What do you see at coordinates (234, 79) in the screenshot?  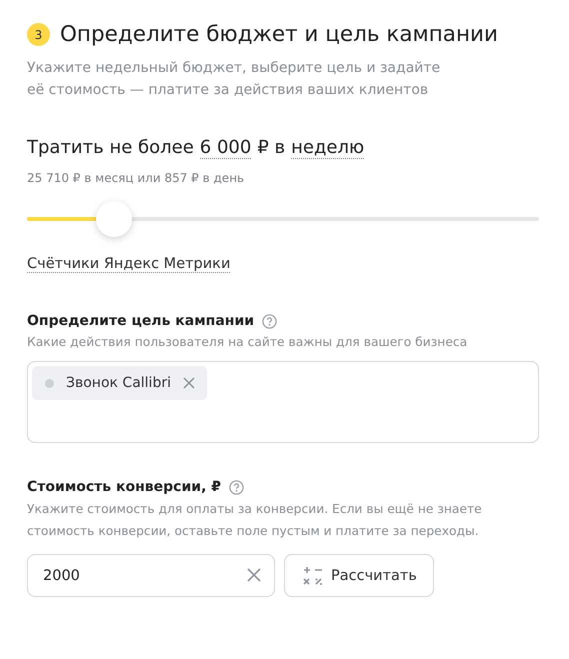 I see `section-description: Укажите недельный бюджет, выберите цель и задайте её стоимость — платите за действия ваших клиентов` at bounding box center [234, 79].